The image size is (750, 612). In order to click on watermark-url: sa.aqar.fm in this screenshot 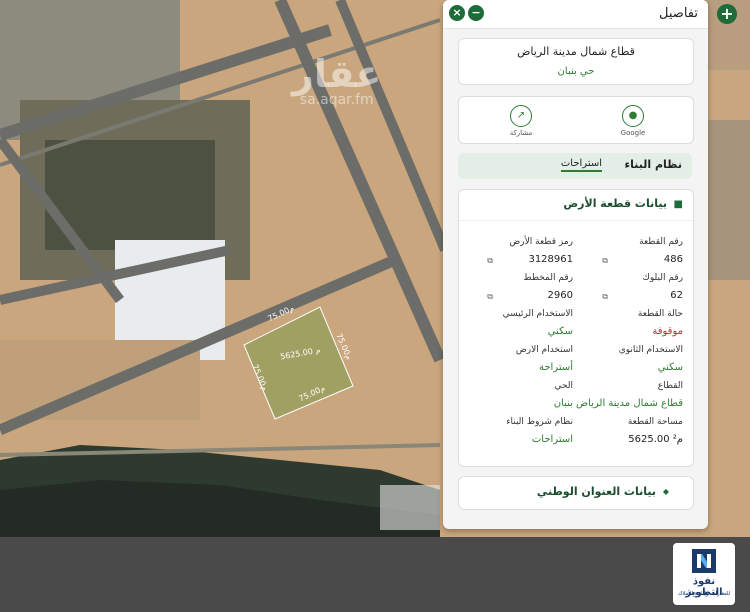, I will do `click(336, 100)`.